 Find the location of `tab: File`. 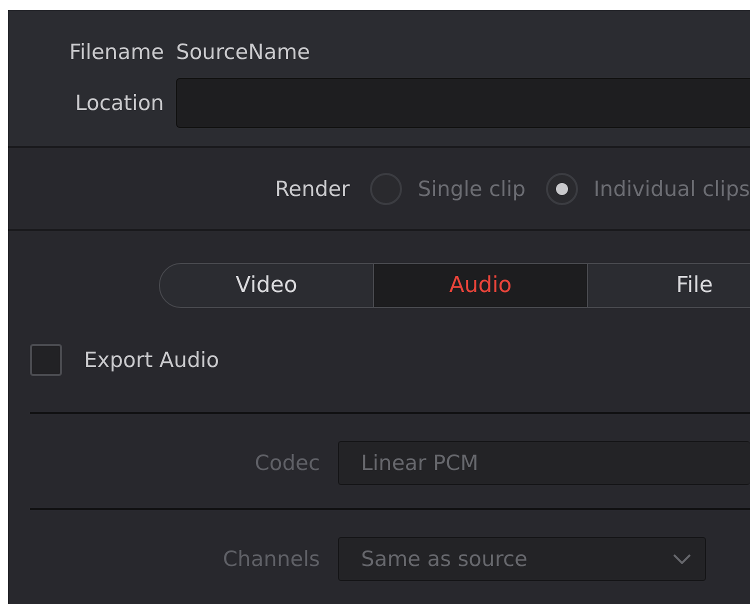

tab: File is located at coordinates (668, 285).